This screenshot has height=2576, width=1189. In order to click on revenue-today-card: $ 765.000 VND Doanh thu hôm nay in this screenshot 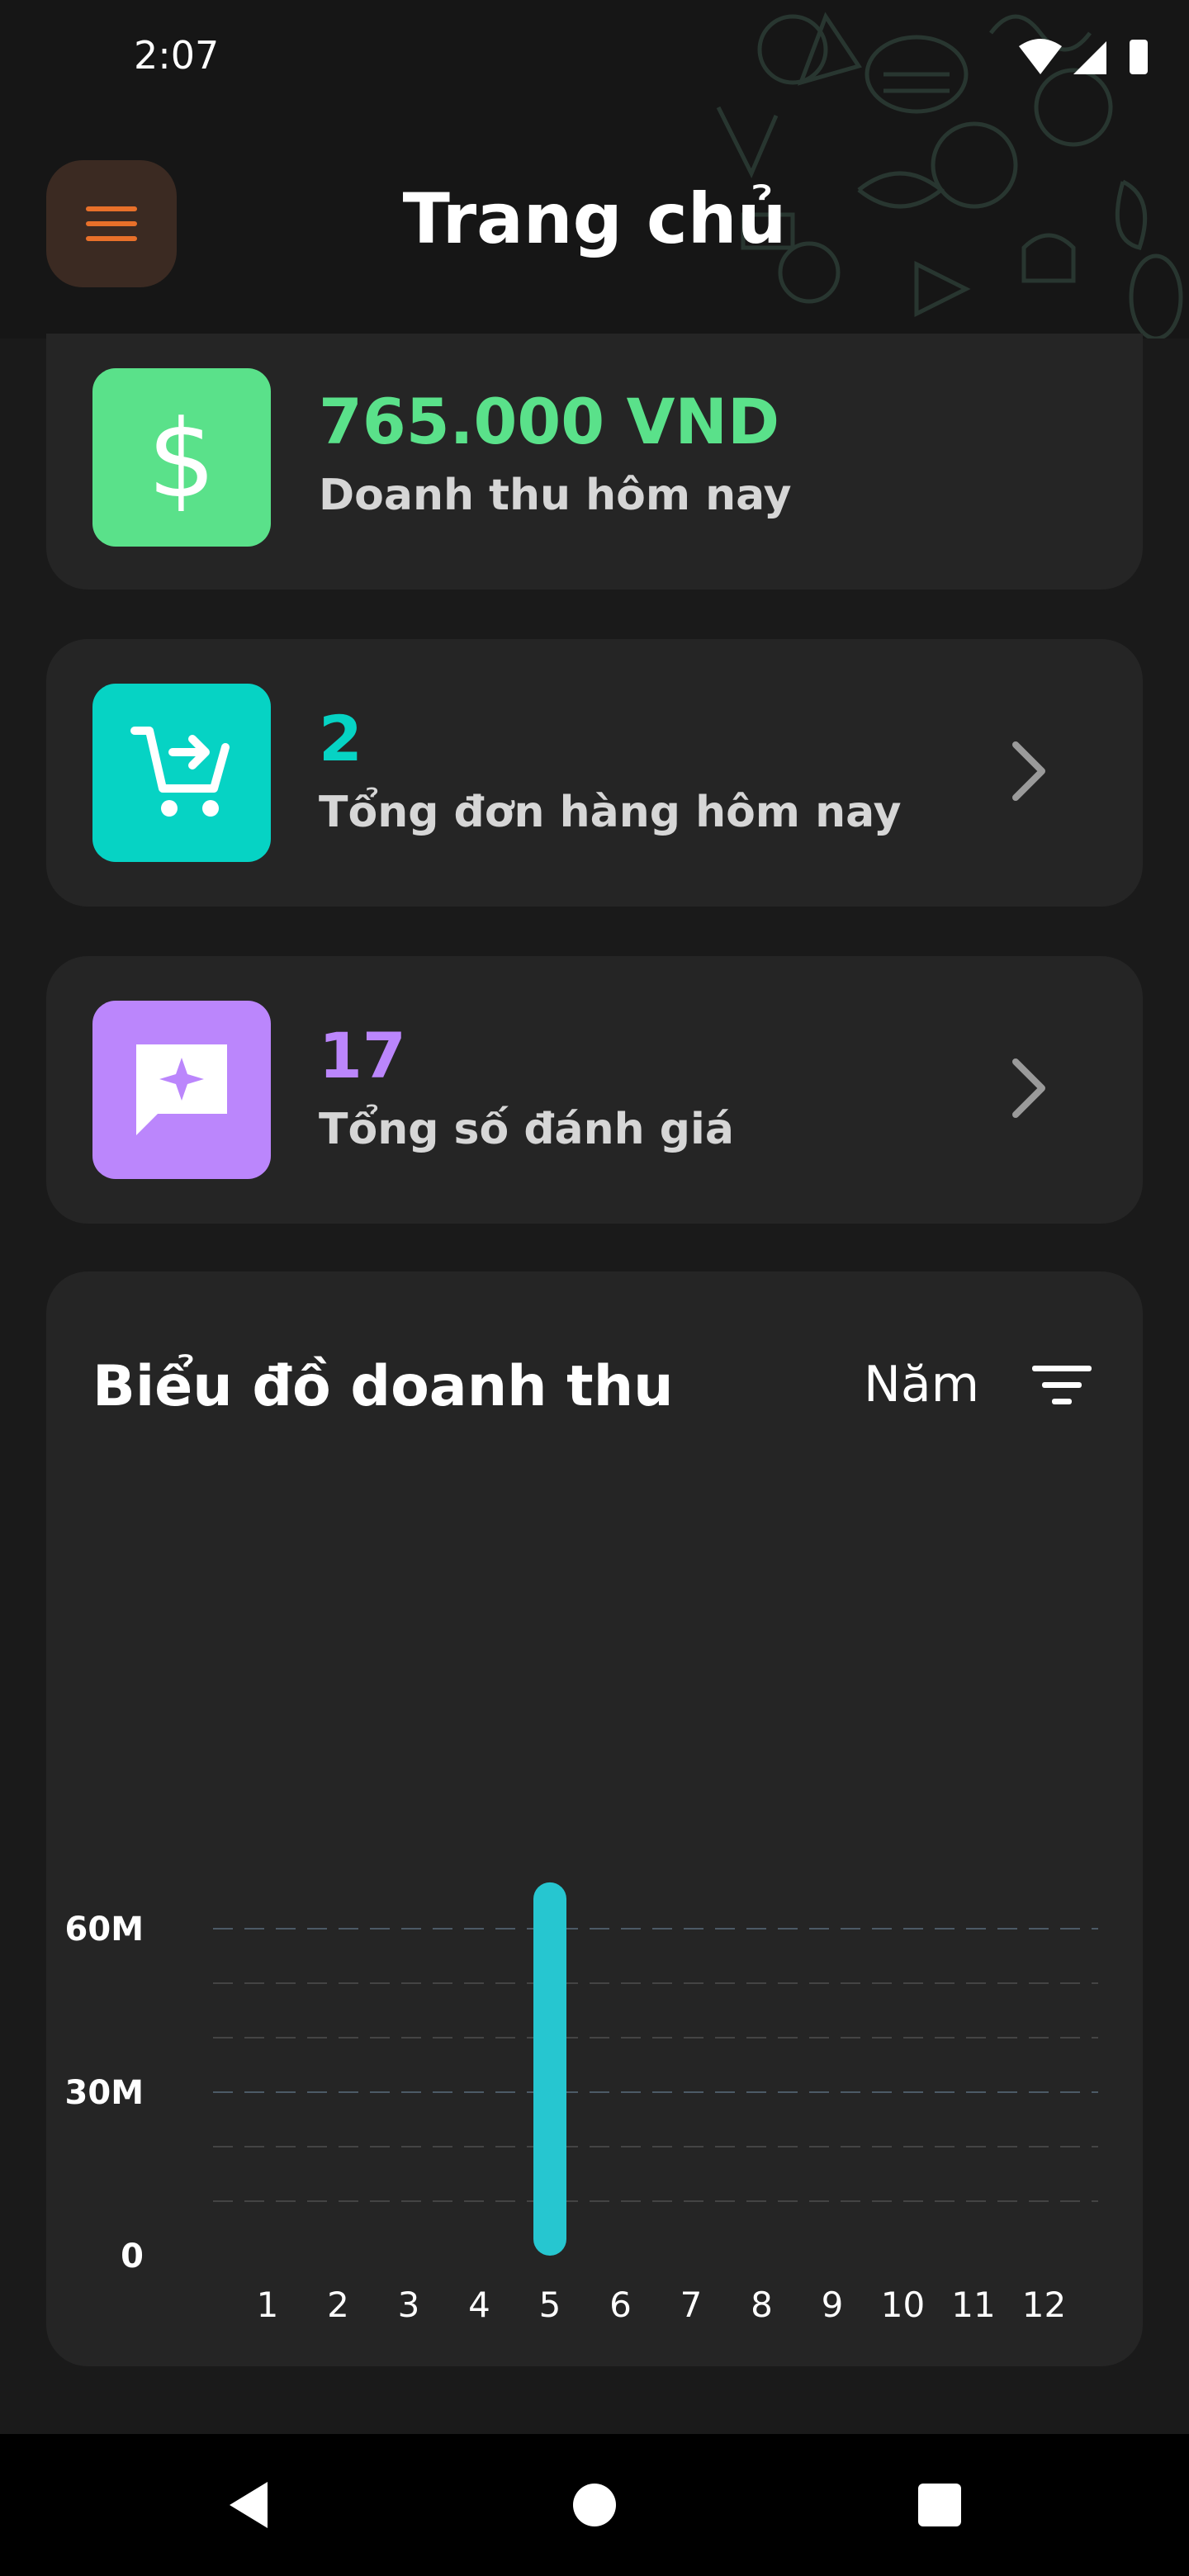, I will do `click(594, 462)`.